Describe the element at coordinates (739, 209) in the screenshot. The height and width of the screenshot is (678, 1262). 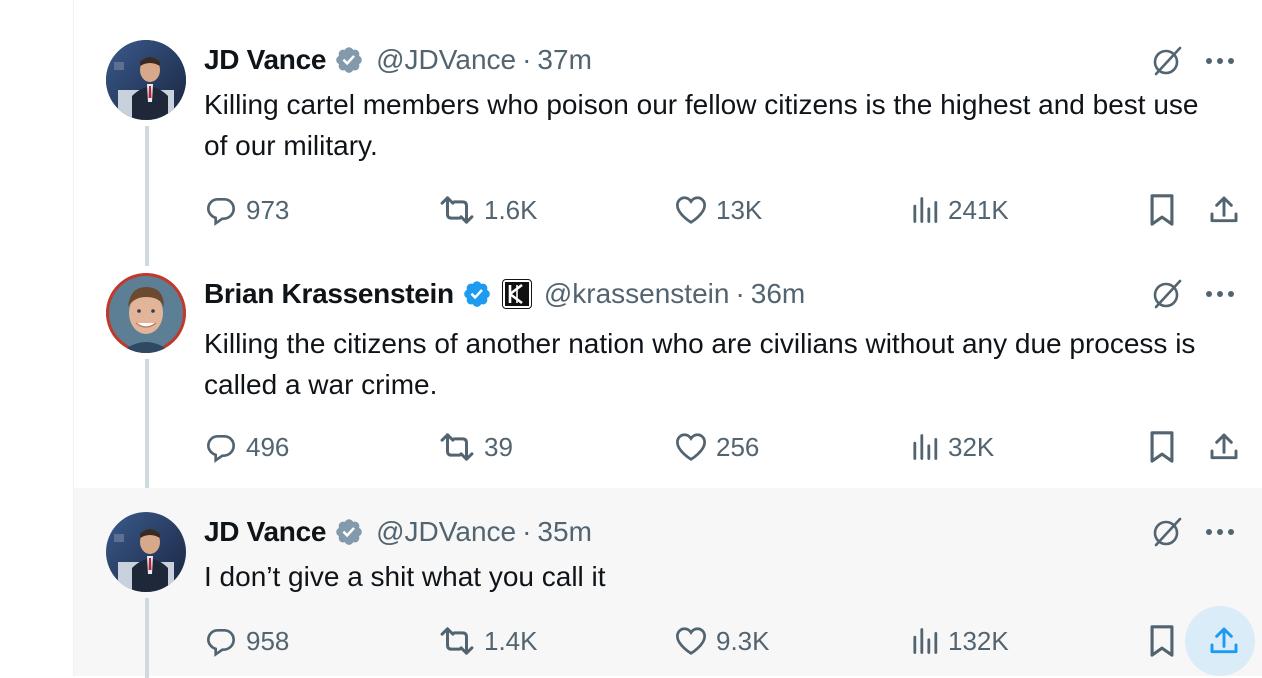
I see `like-count: 13K` at that location.